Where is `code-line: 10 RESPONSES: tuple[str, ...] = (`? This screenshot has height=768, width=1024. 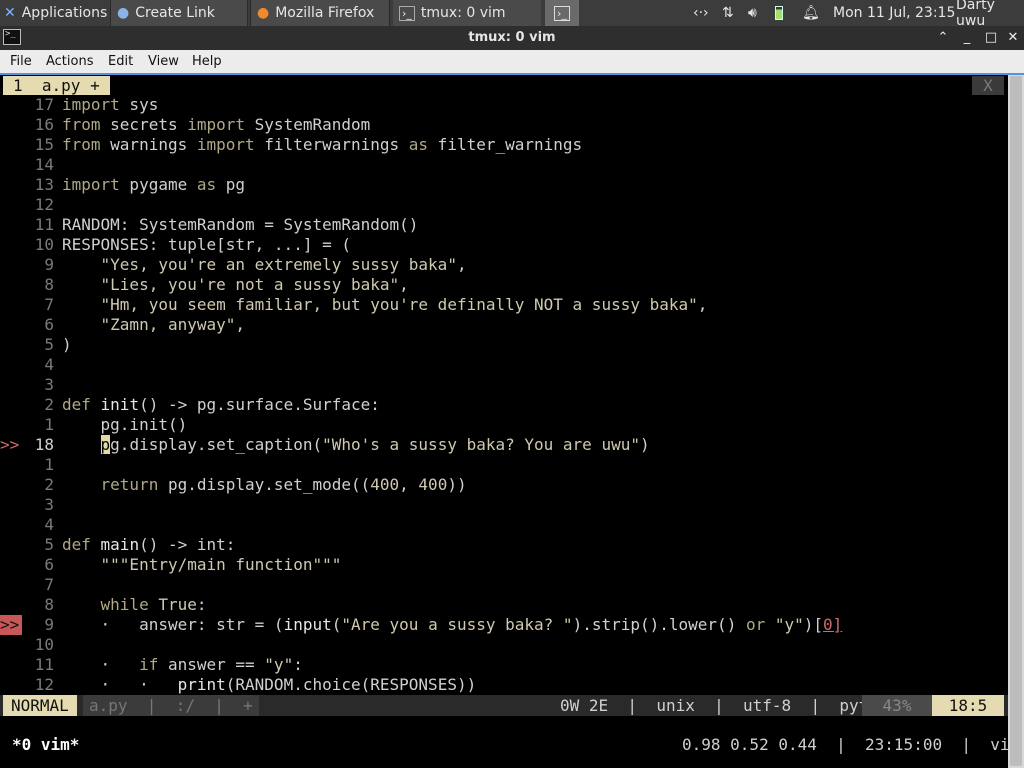
code-line: 10 RESPONSES: tuple[str, ...] = ( is located at coordinates (504, 245).